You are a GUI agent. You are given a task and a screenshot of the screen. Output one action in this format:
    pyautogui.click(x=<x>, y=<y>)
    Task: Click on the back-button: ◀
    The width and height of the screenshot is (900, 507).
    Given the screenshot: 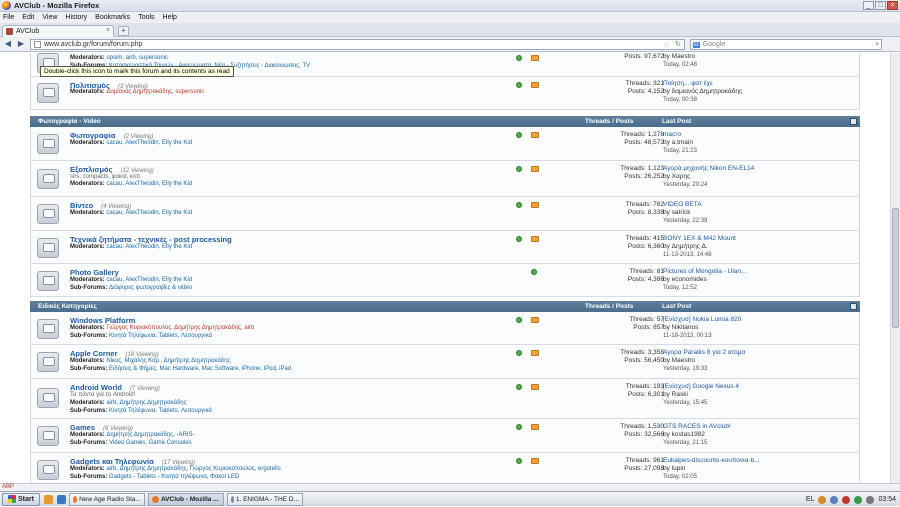 What is the action you would take?
    pyautogui.click(x=8, y=44)
    